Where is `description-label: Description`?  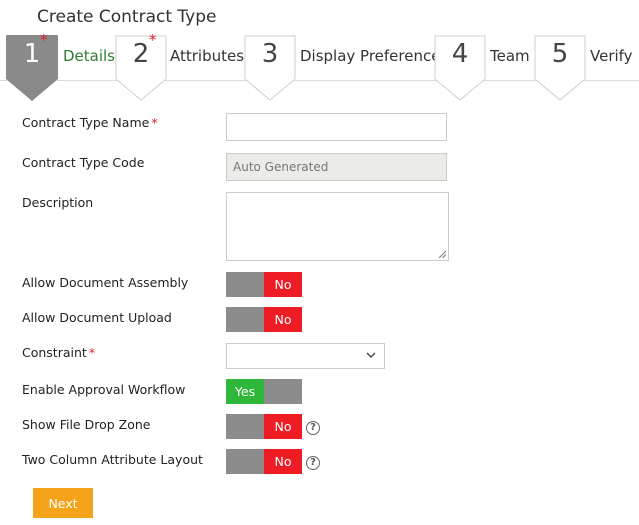
description-label: Description is located at coordinates (58, 202).